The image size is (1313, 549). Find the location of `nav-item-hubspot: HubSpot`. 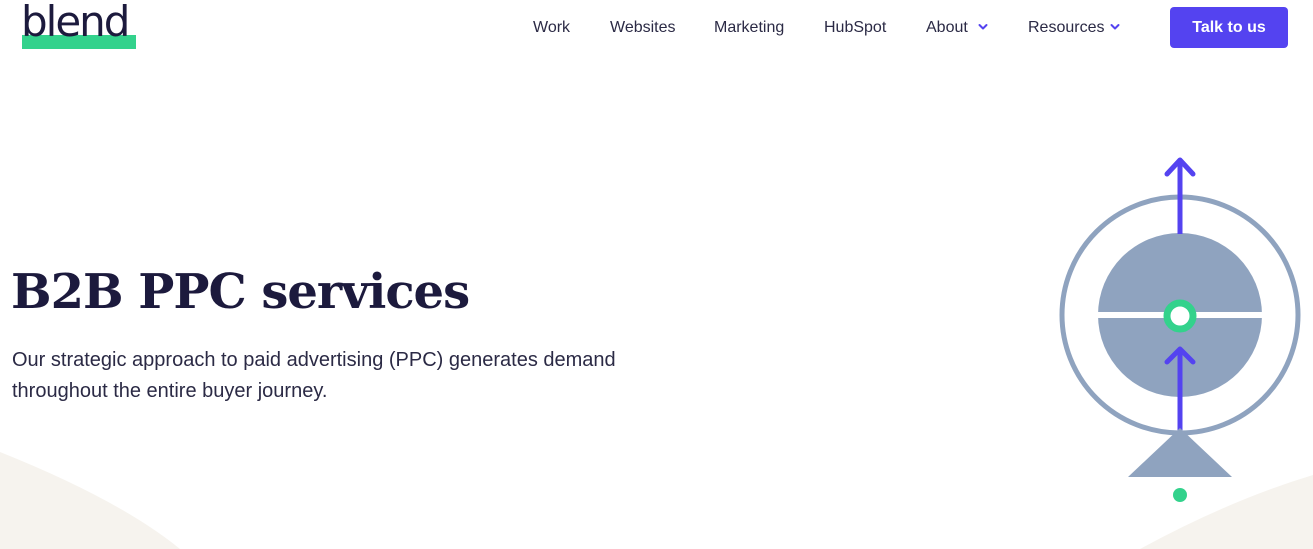

nav-item-hubspot: HubSpot is located at coordinates (855, 28).